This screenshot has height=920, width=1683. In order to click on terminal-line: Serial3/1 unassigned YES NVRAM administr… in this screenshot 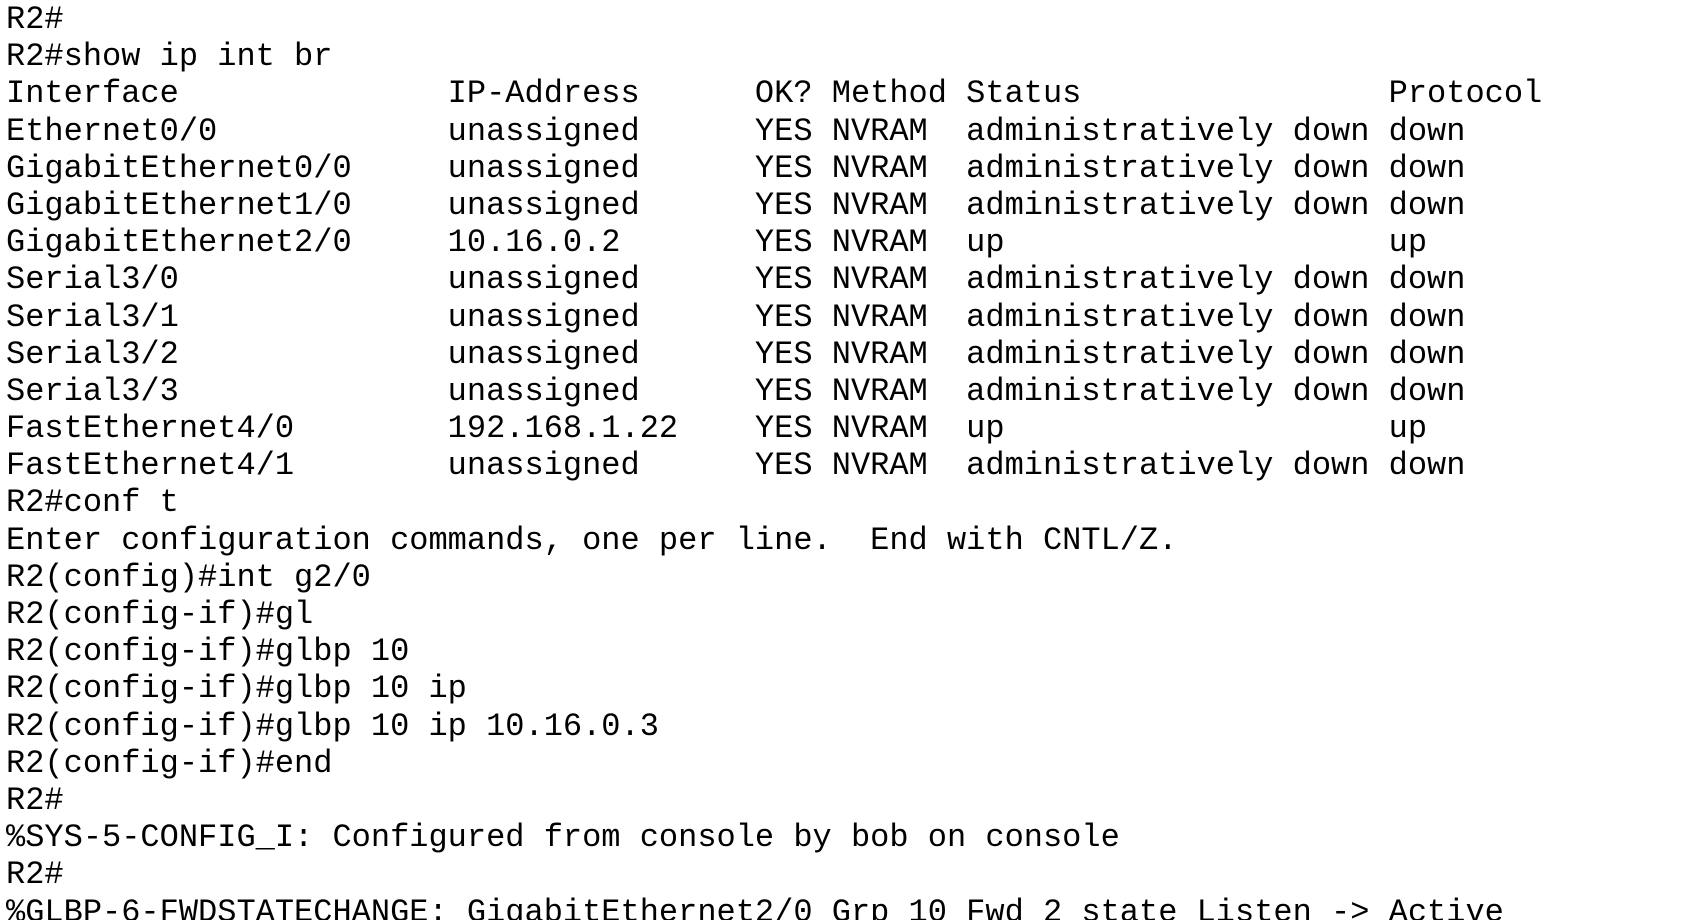, I will do `click(736, 317)`.